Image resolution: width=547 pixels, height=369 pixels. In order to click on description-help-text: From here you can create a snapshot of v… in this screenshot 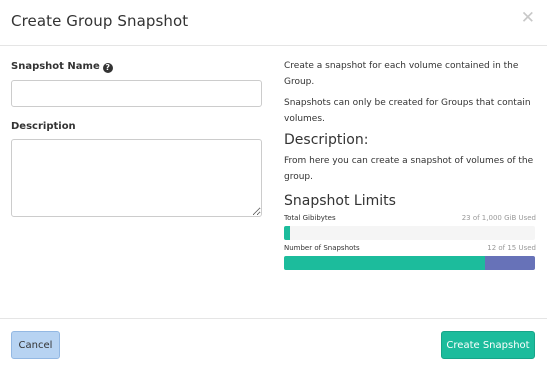, I will do `click(409, 169)`.